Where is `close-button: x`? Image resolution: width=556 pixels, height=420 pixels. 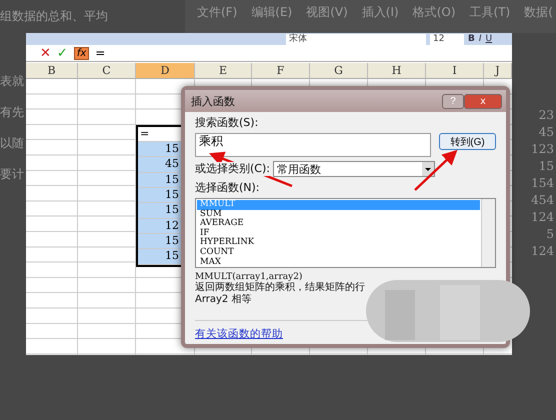
close-button: x is located at coordinates (483, 101).